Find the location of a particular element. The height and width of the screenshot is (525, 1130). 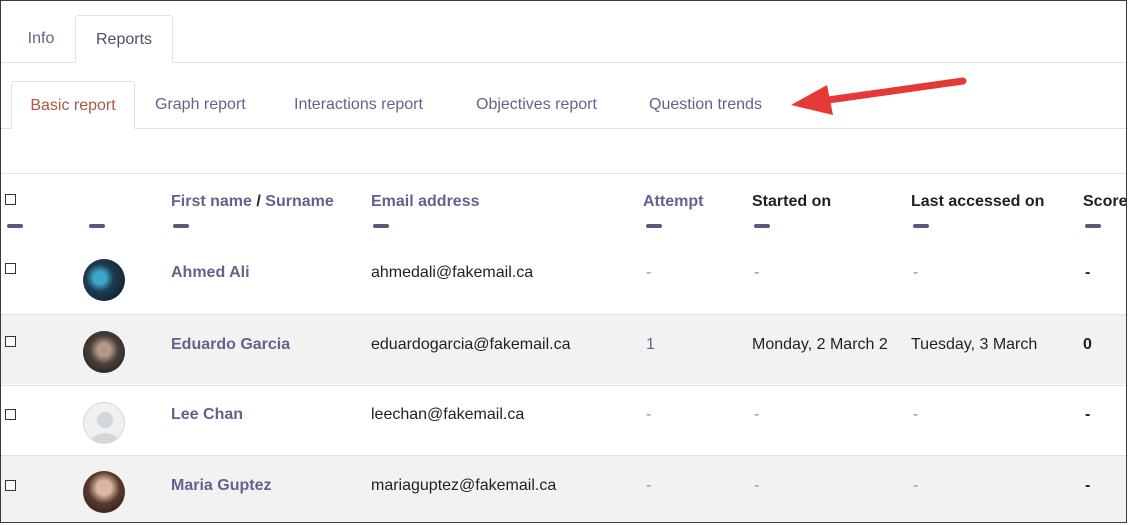

sort-attempt-link: Attempt is located at coordinates (673, 202).